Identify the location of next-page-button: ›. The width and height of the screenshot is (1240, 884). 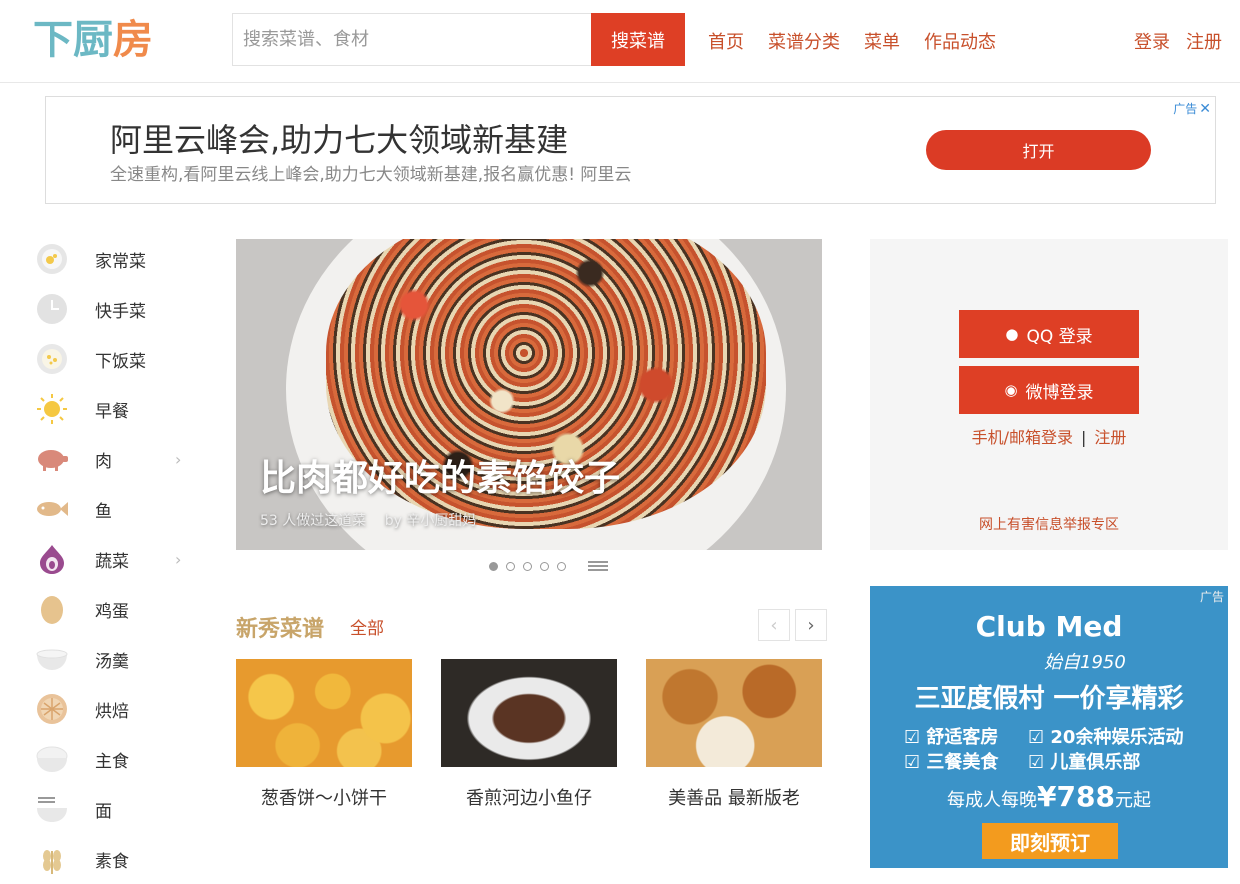
(811, 625).